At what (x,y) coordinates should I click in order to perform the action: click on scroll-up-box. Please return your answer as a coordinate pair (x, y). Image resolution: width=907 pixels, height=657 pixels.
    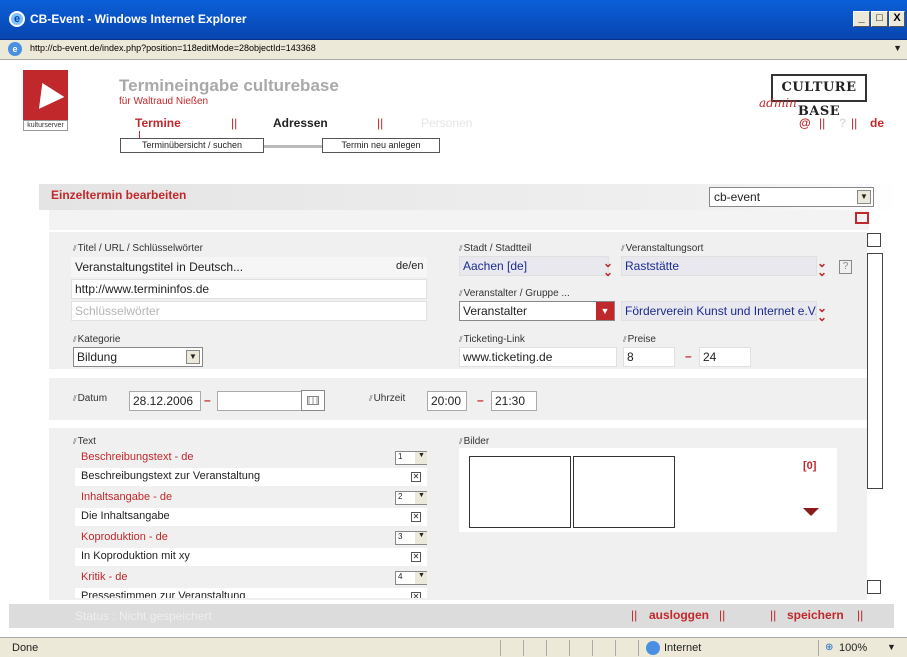
    Looking at the image, I should click on (874, 240).